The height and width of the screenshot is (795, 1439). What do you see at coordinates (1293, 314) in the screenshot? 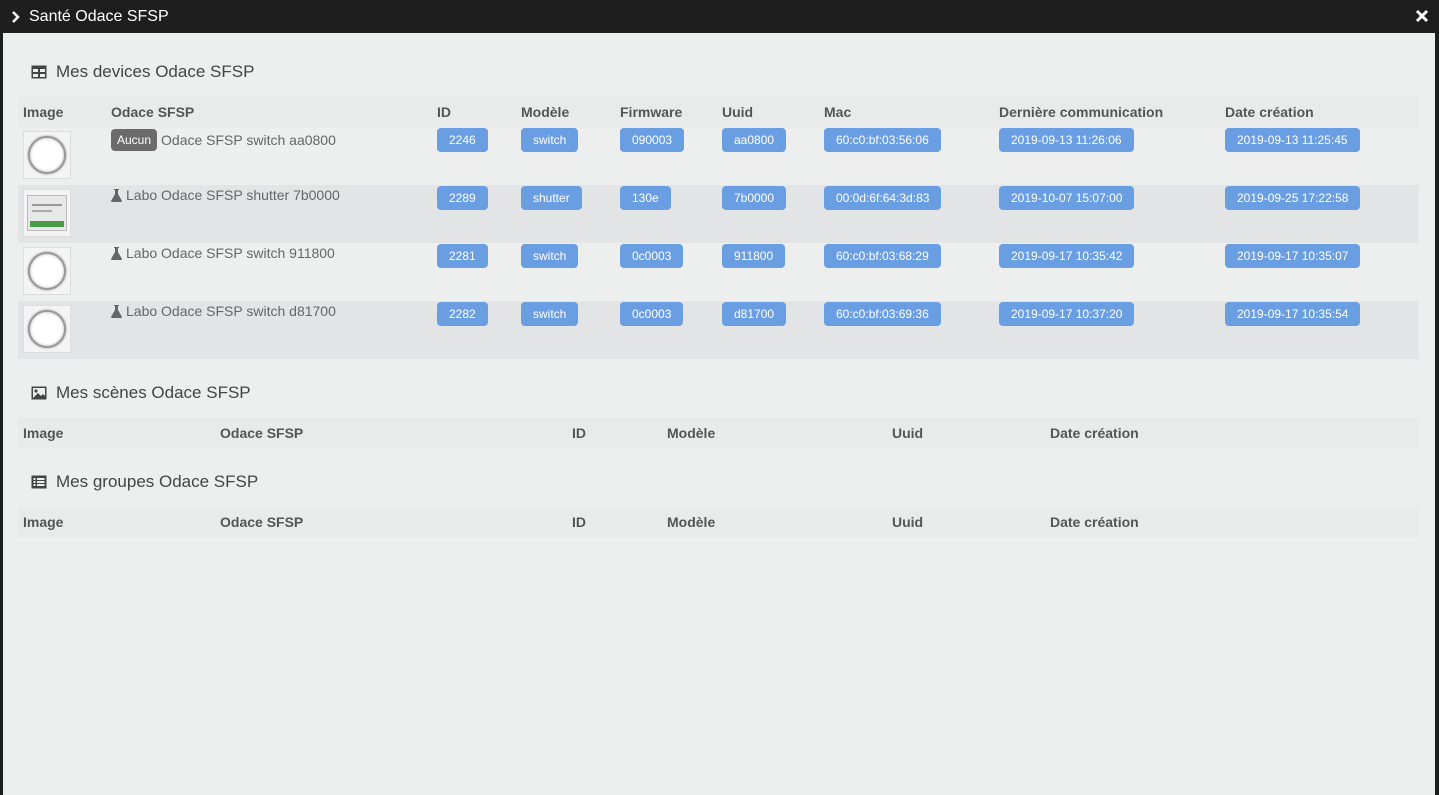
I see `created-badge: 2019-09-17 10:35:54` at bounding box center [1293, 314].